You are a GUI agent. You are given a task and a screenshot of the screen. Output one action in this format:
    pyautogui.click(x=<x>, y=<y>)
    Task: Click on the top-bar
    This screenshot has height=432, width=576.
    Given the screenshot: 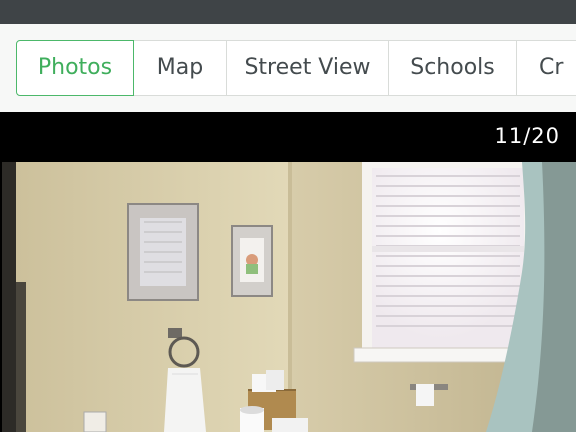 What is the action you would take?
    pyautogui.click(x=288, y=12)
    